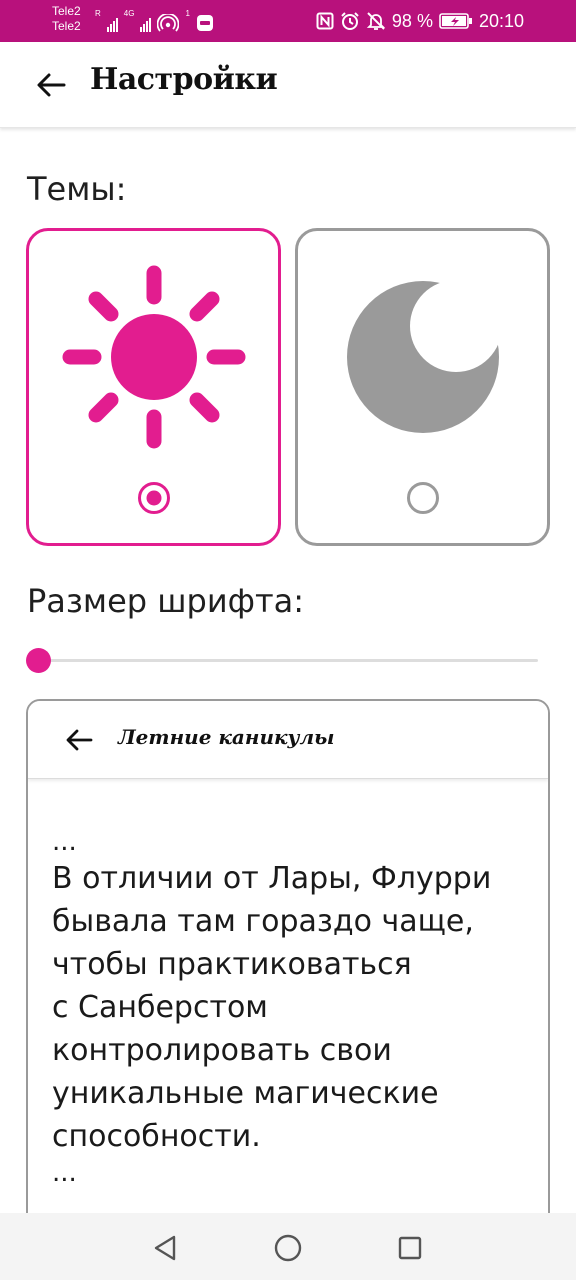  What do you see at coordinates (129, 13) in the screenshot?
I see `network-type-label: 4G` at bounding box center [129, 13].